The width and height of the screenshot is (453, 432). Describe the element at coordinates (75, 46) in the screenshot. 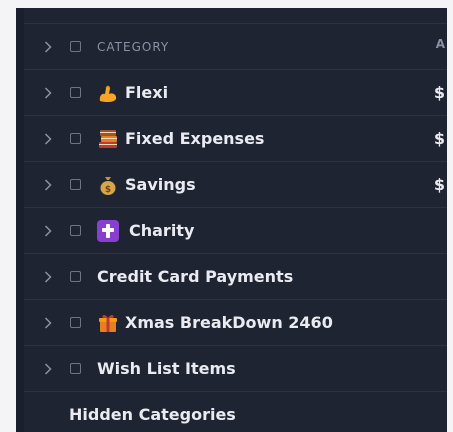

I see `select-all-checkbox` at that location.